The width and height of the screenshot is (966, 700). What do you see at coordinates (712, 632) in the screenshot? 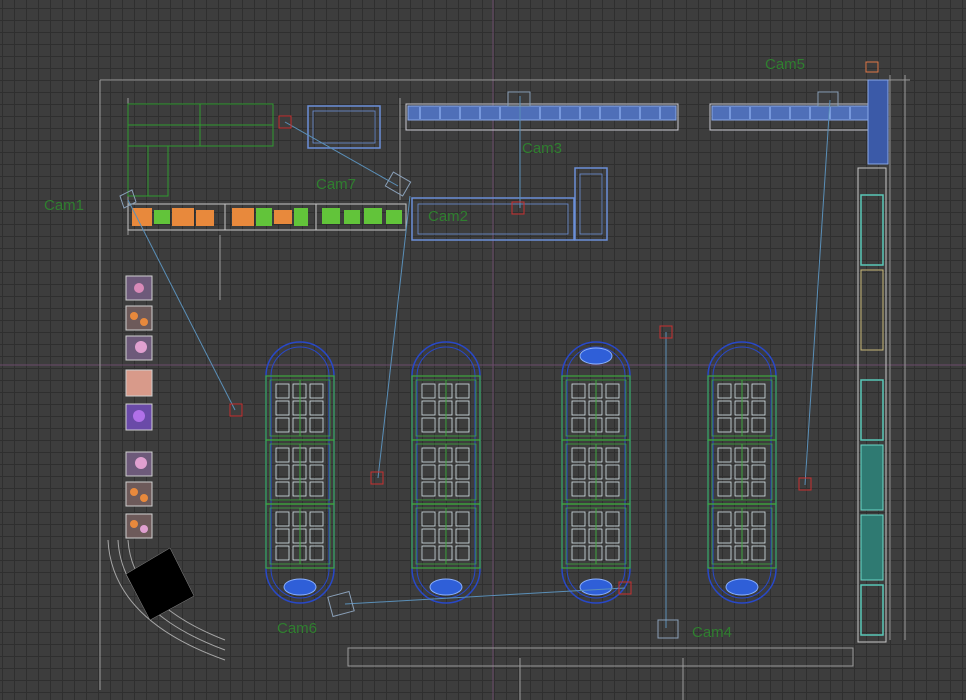
I see `cam4-label: Cam4` at bounding box center [712, 632].